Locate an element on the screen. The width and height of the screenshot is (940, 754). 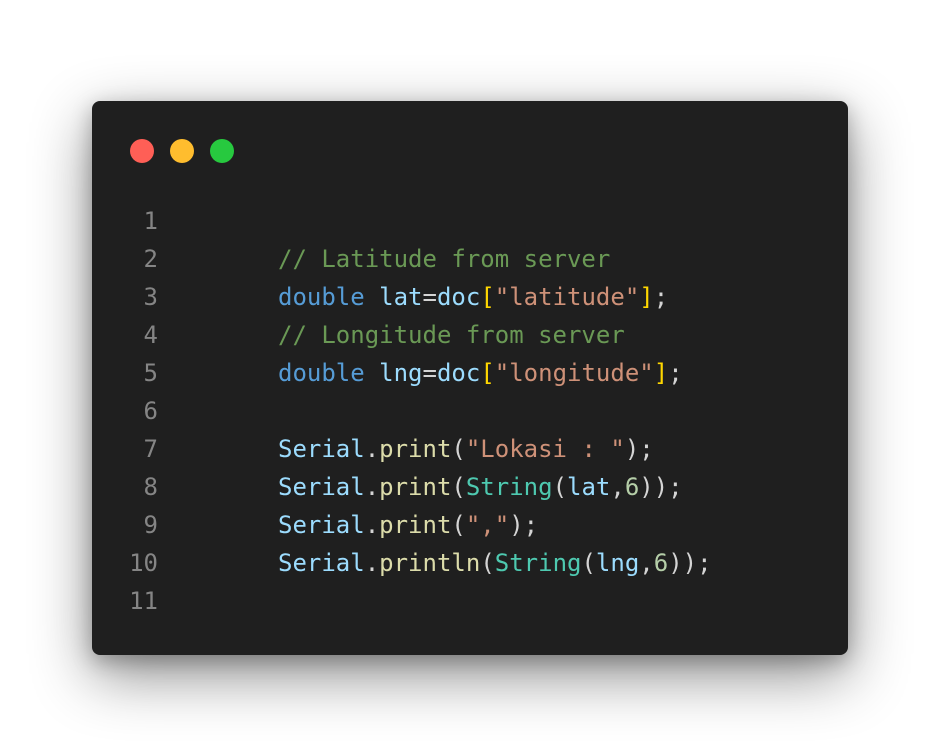
line-number: 1 is located at coordinates (150, 221).